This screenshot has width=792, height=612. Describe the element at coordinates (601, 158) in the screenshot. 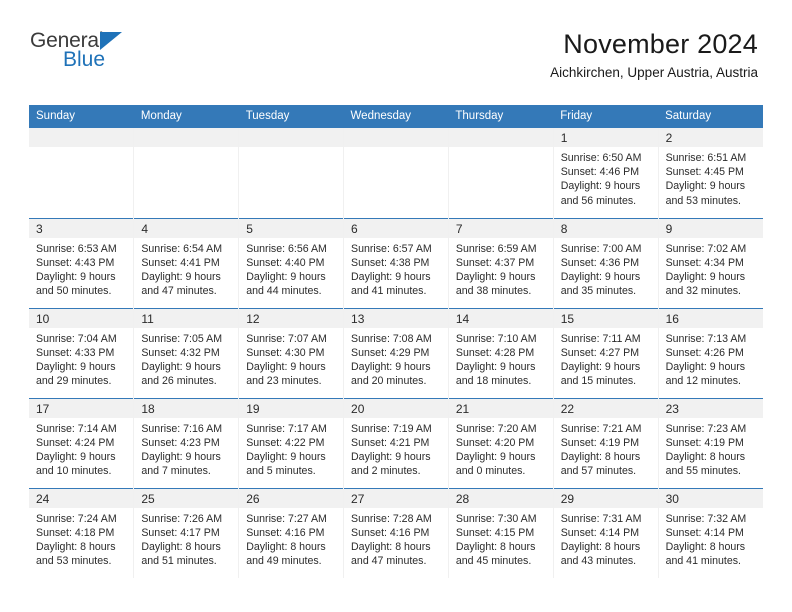

I see `sunrise-text: Sunrise: 6:50 AM` at that location.